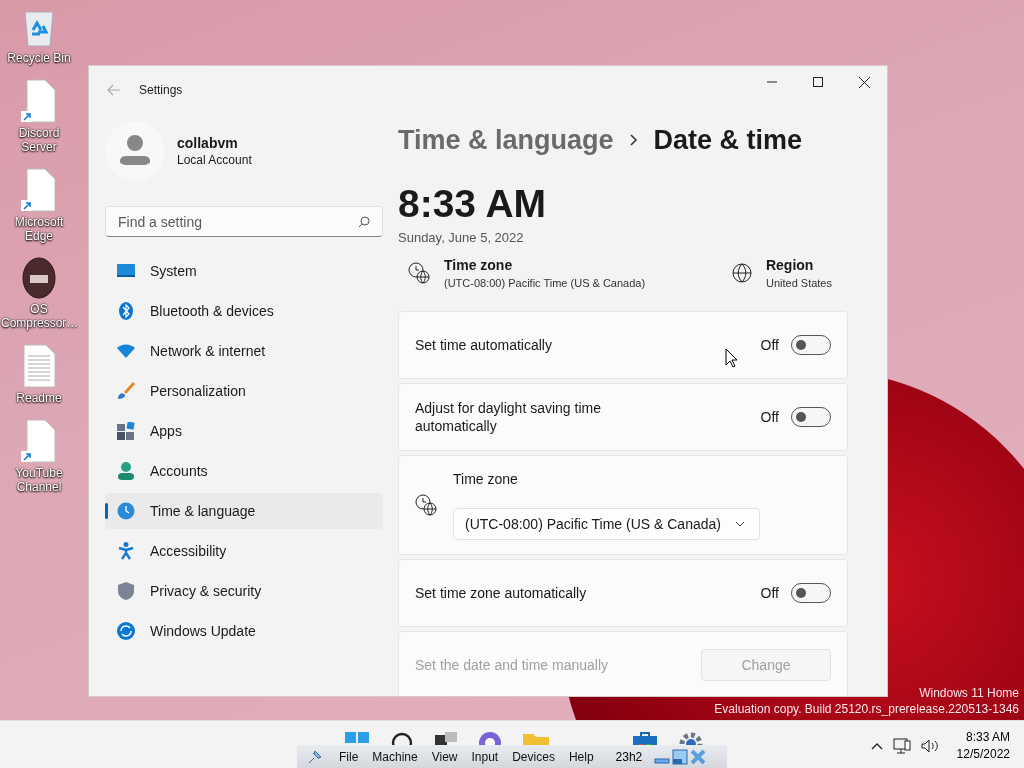  What do you see at coordinates (901, 745) in the screenshot?
I see `network-icon` at bounding box center [901, 745].